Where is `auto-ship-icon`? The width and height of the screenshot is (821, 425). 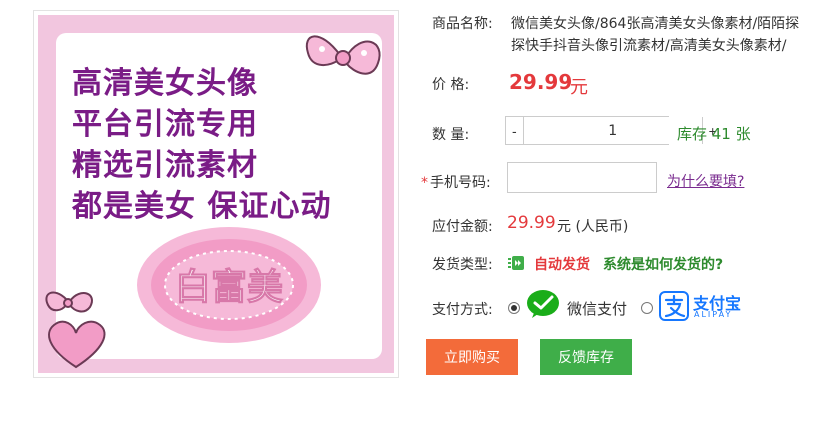
auto-ship-icon is located at coordinates (516, 263).